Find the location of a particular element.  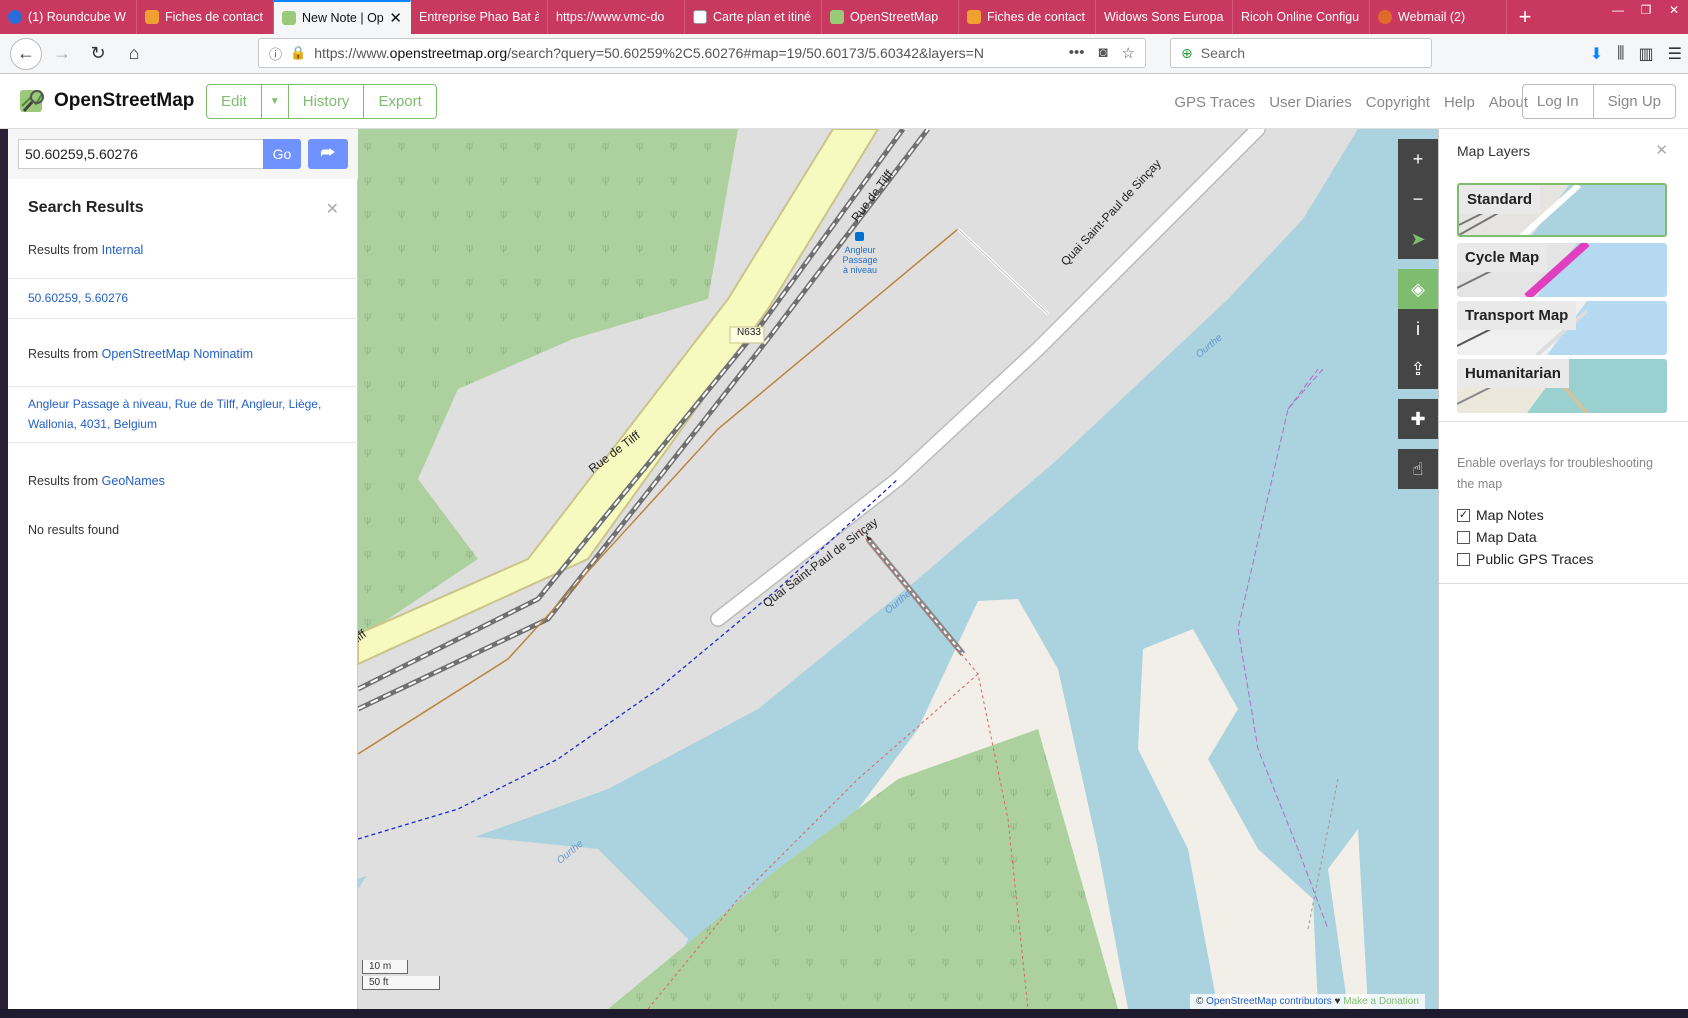

browser-search-input: ⊕ Search is located at coordinates (1301, 53).